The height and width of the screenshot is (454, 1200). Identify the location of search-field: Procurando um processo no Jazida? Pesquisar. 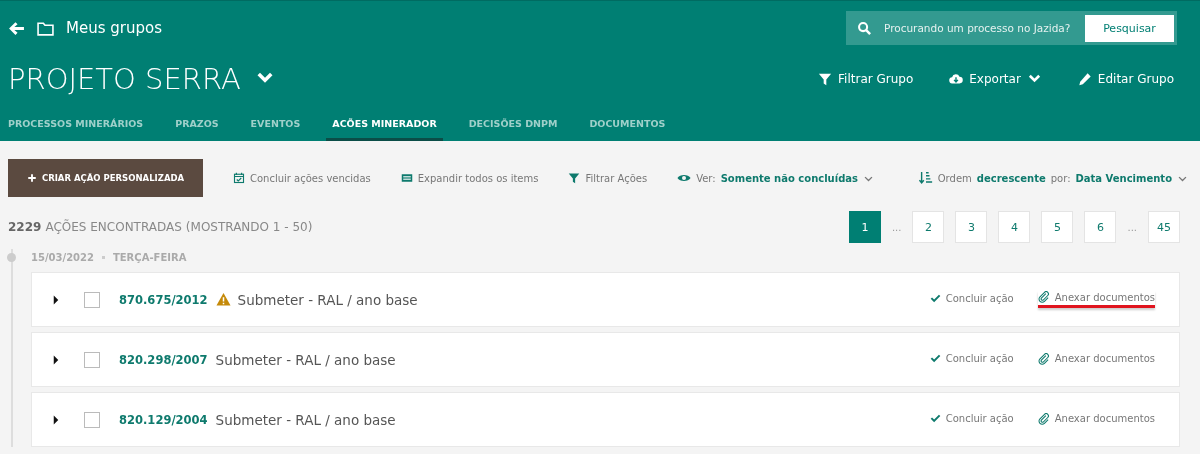
(1011, 28).